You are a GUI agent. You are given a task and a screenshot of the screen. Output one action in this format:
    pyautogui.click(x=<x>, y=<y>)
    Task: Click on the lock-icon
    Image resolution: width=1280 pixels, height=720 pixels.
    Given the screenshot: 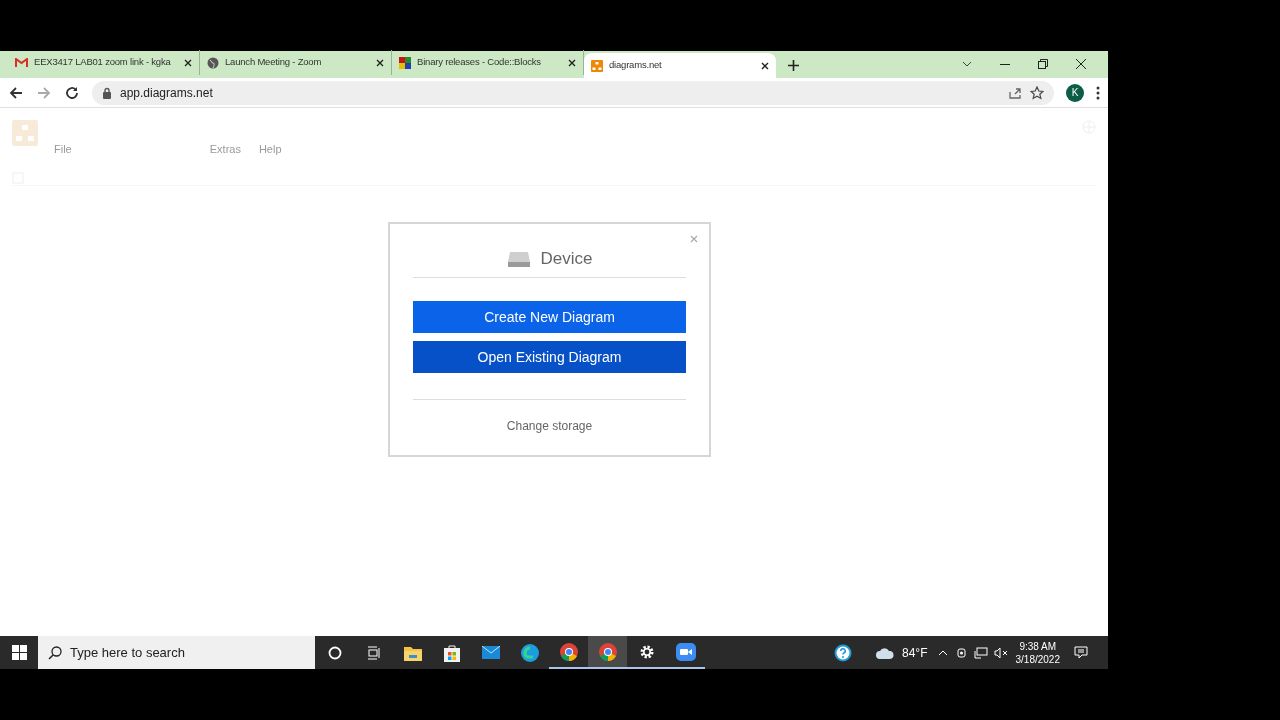 What is the action you would take?
    pyautogui.click(x=107, y=92)
    